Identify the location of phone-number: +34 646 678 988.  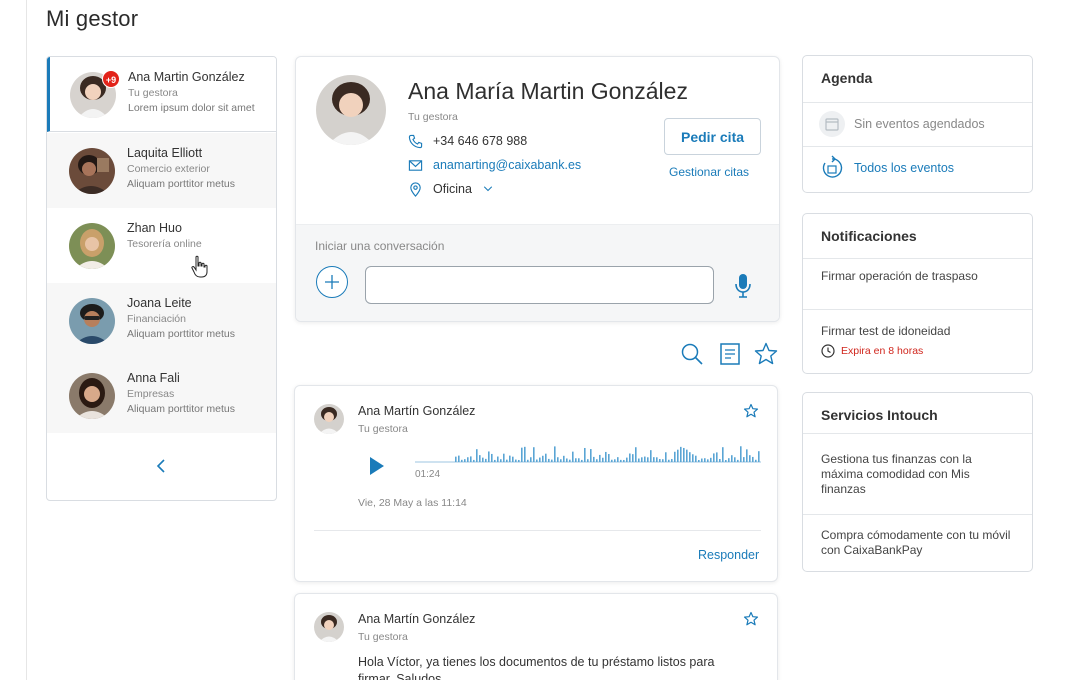
(480, 141).